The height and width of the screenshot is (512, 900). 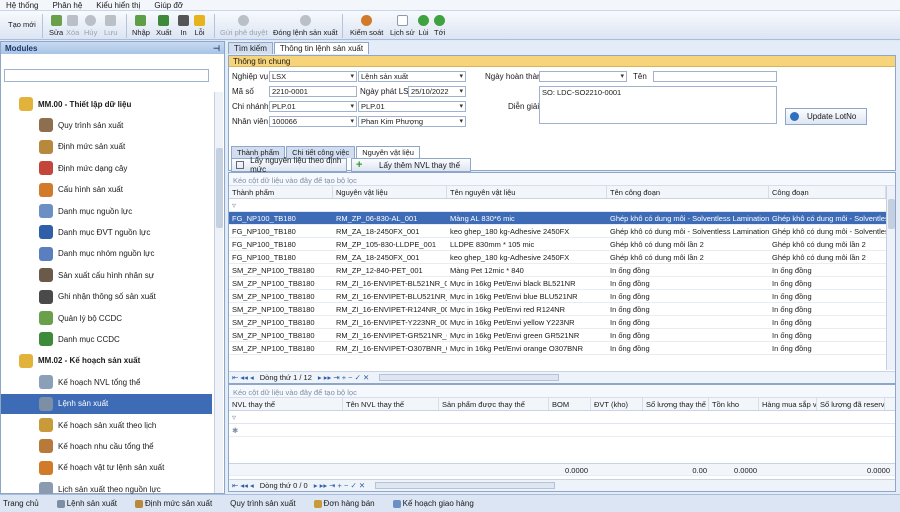 I want to click on doc-tab-delivery-plan: Kế hoạch giao hàng, so click(x=437, y=503).